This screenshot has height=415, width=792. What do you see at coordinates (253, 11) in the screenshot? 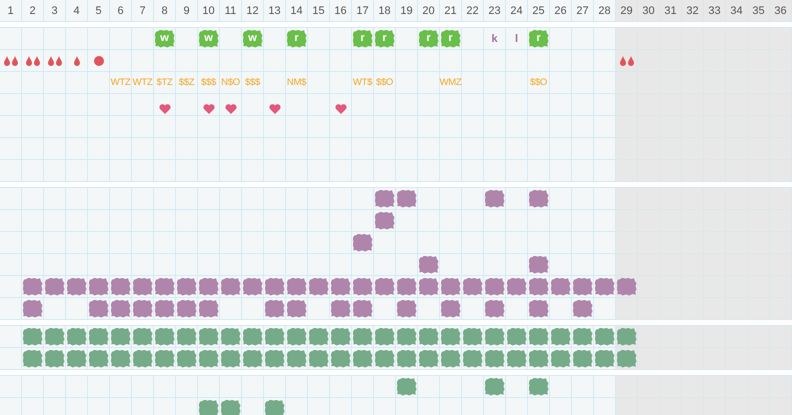
I see `column-header: 12` at bounding box center [253, 11].